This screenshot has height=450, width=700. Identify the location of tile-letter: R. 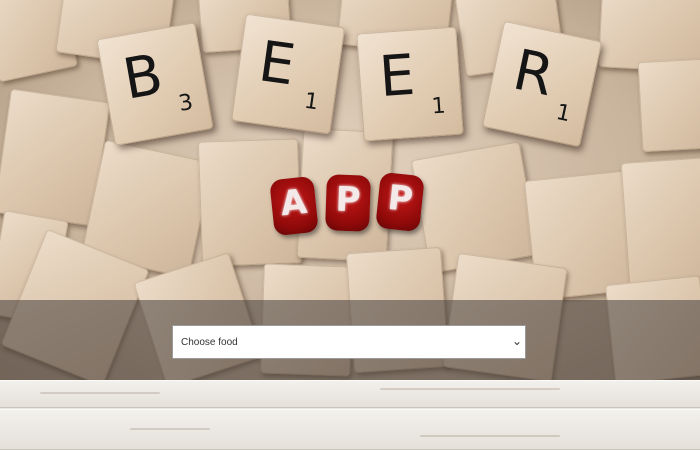
(533, 73).